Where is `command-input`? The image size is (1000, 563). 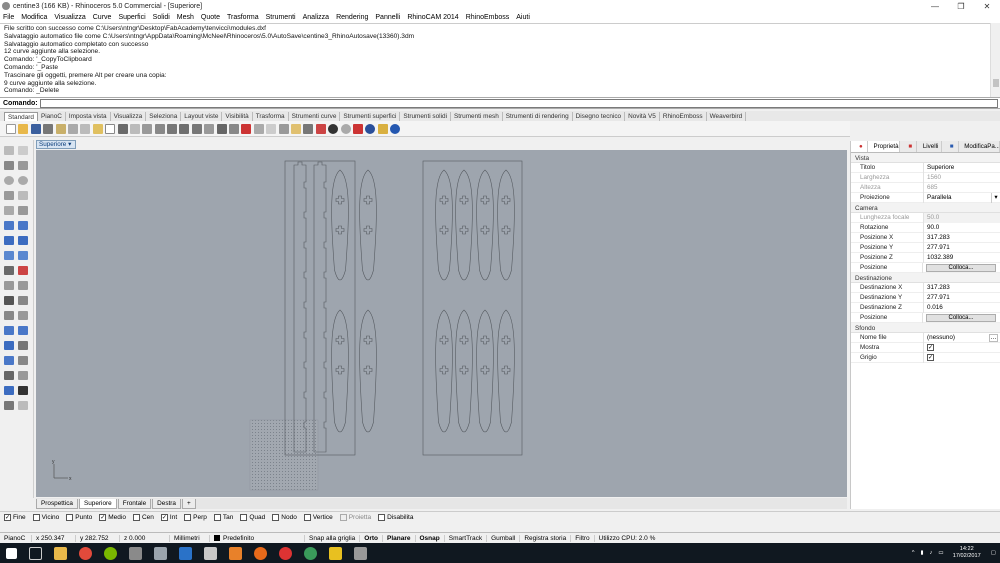 command-input is located at coordinates (518, 103).